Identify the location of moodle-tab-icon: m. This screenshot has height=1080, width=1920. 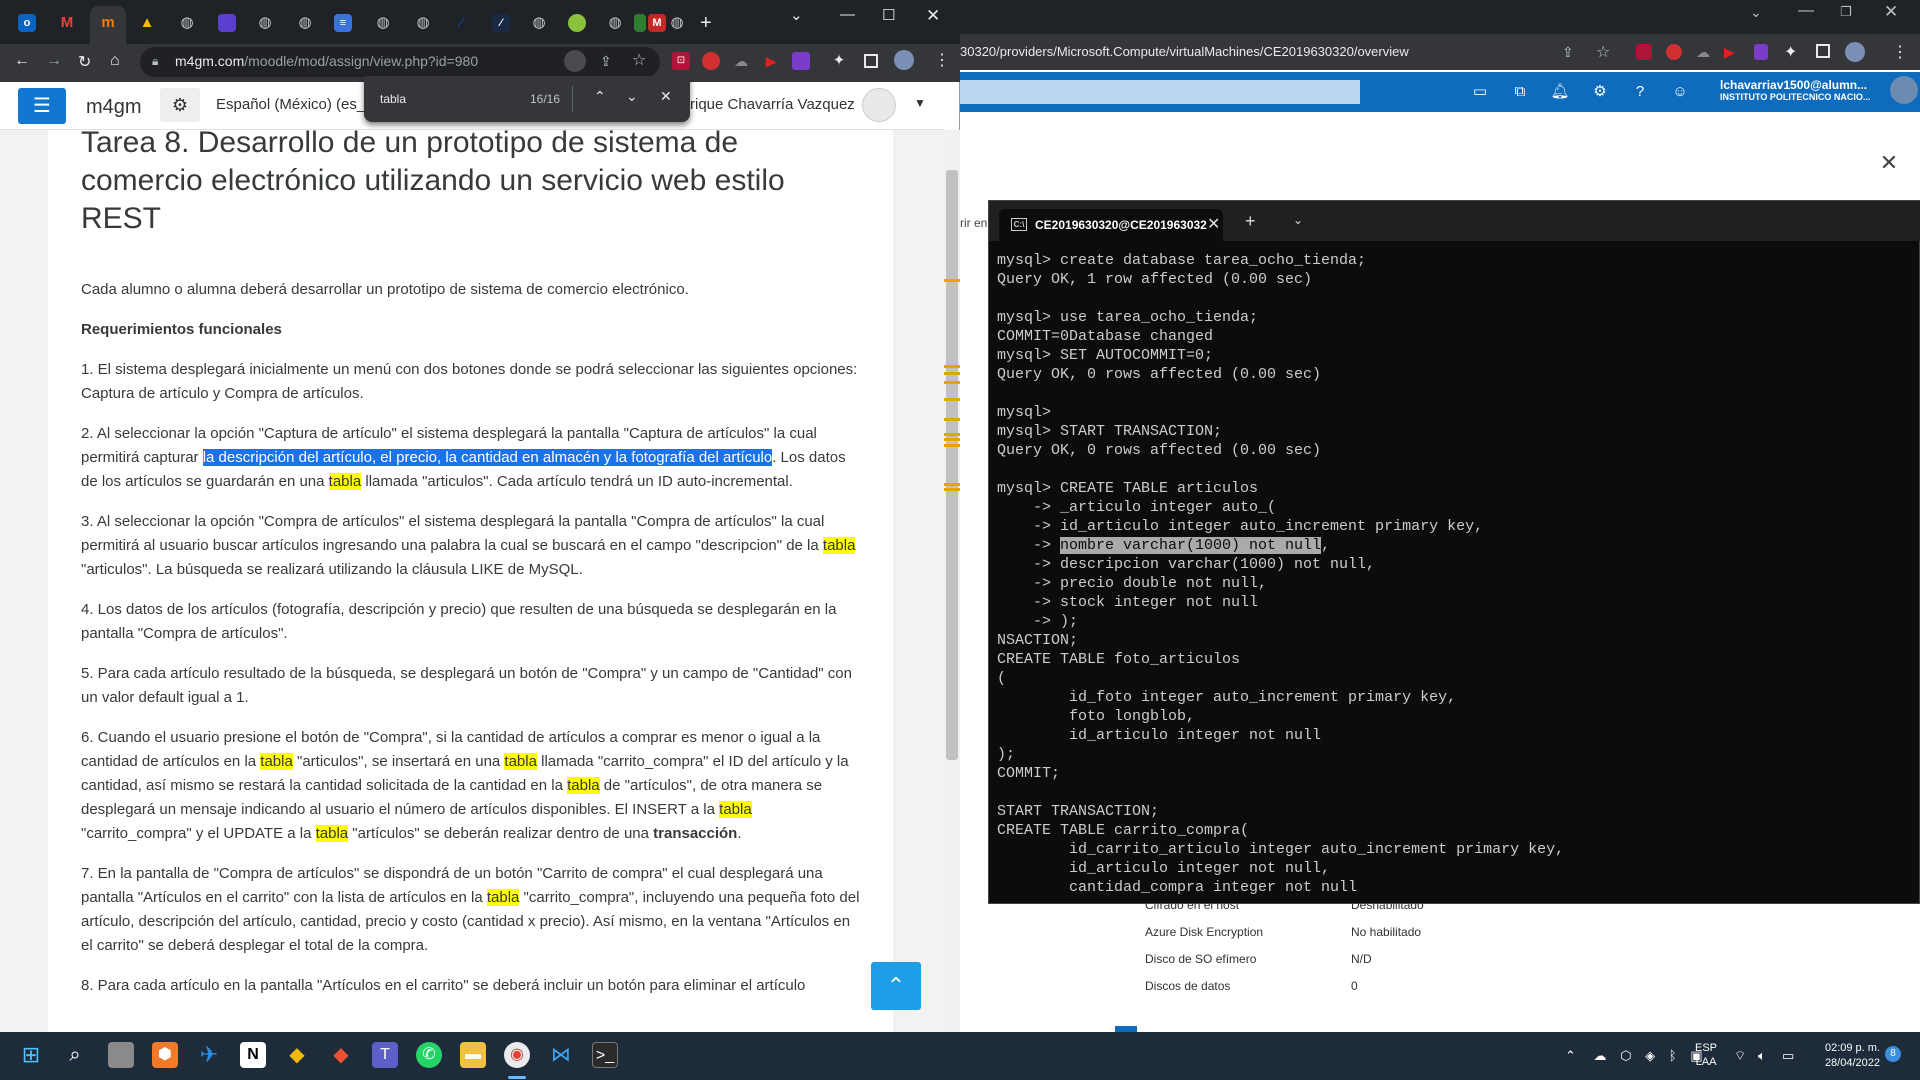
(108, 23).